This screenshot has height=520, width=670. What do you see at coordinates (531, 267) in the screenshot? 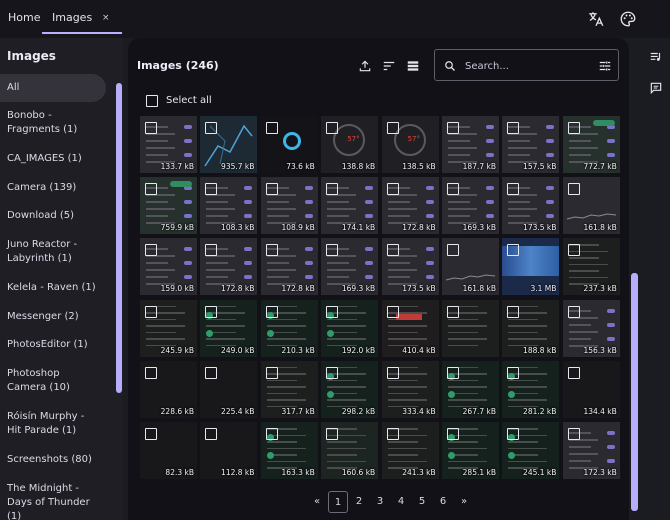
I see `image-thumbnail: 3.1 MB` at bounding box center [531, 267].